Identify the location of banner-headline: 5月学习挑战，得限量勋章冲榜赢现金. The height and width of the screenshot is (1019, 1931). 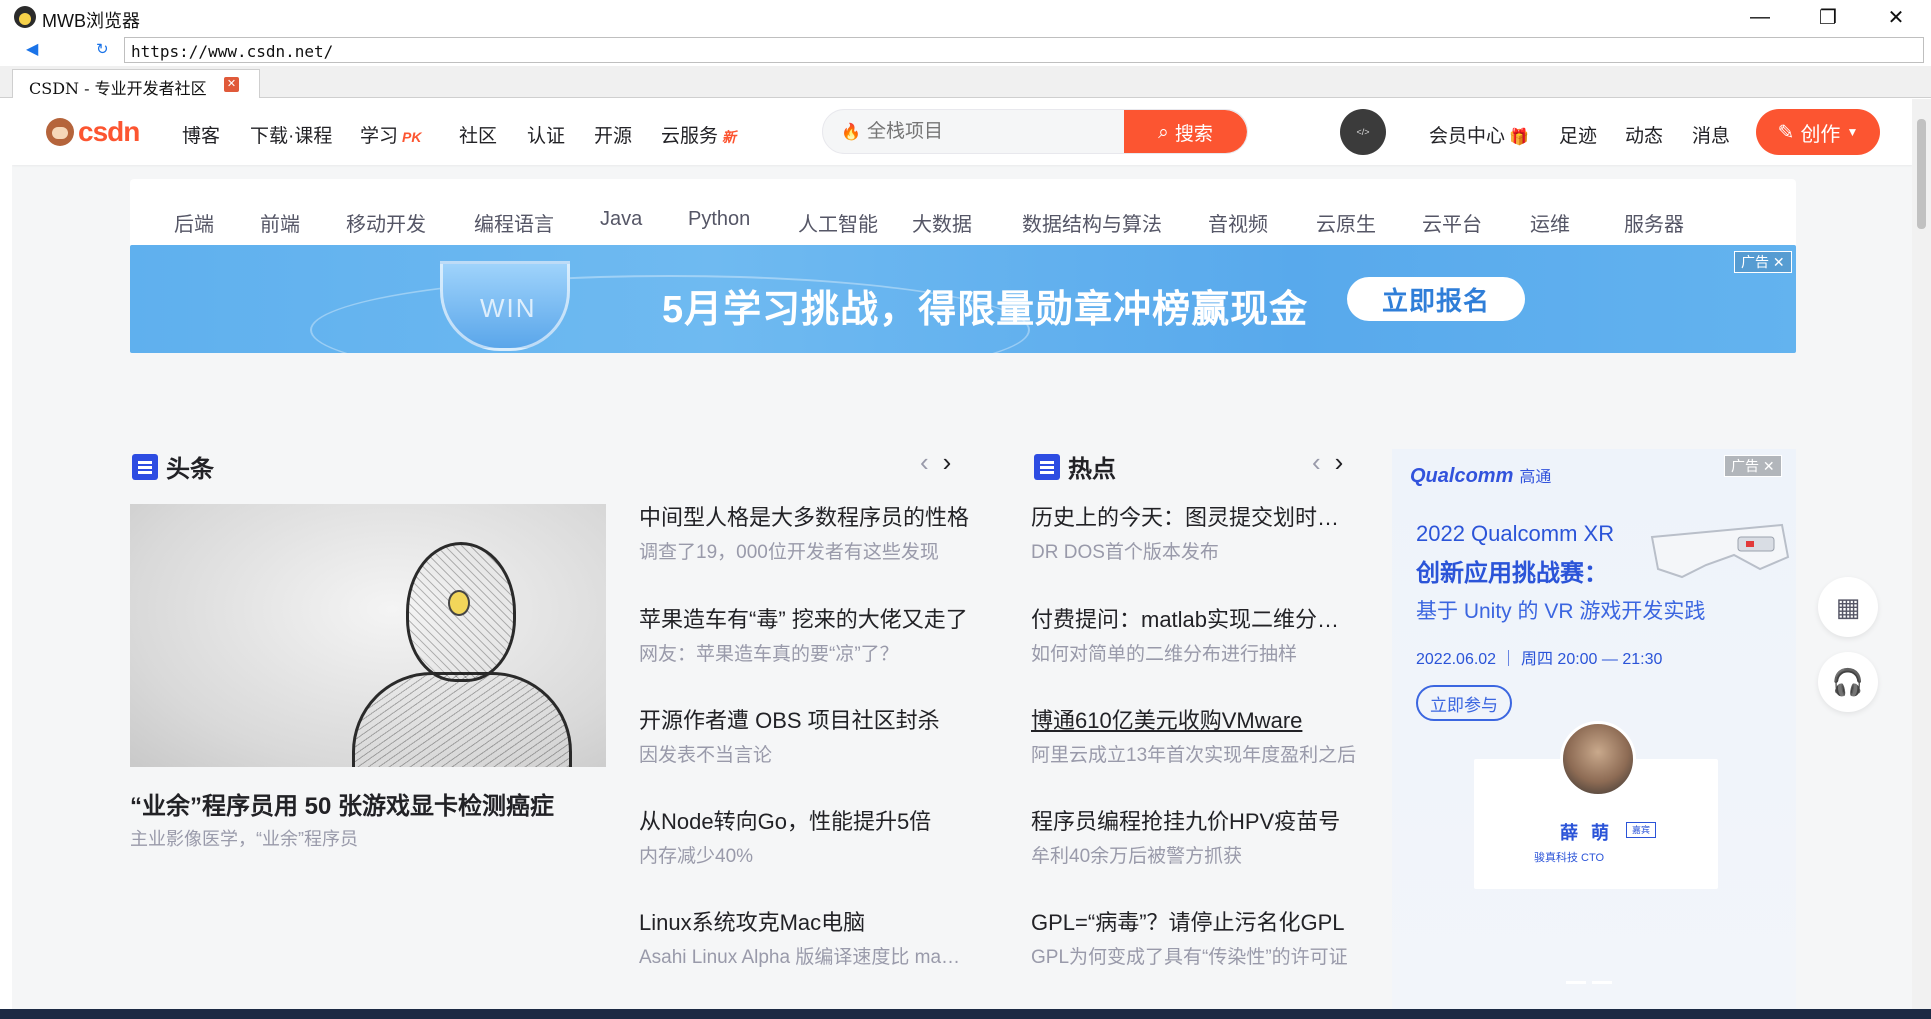
(985, 310).